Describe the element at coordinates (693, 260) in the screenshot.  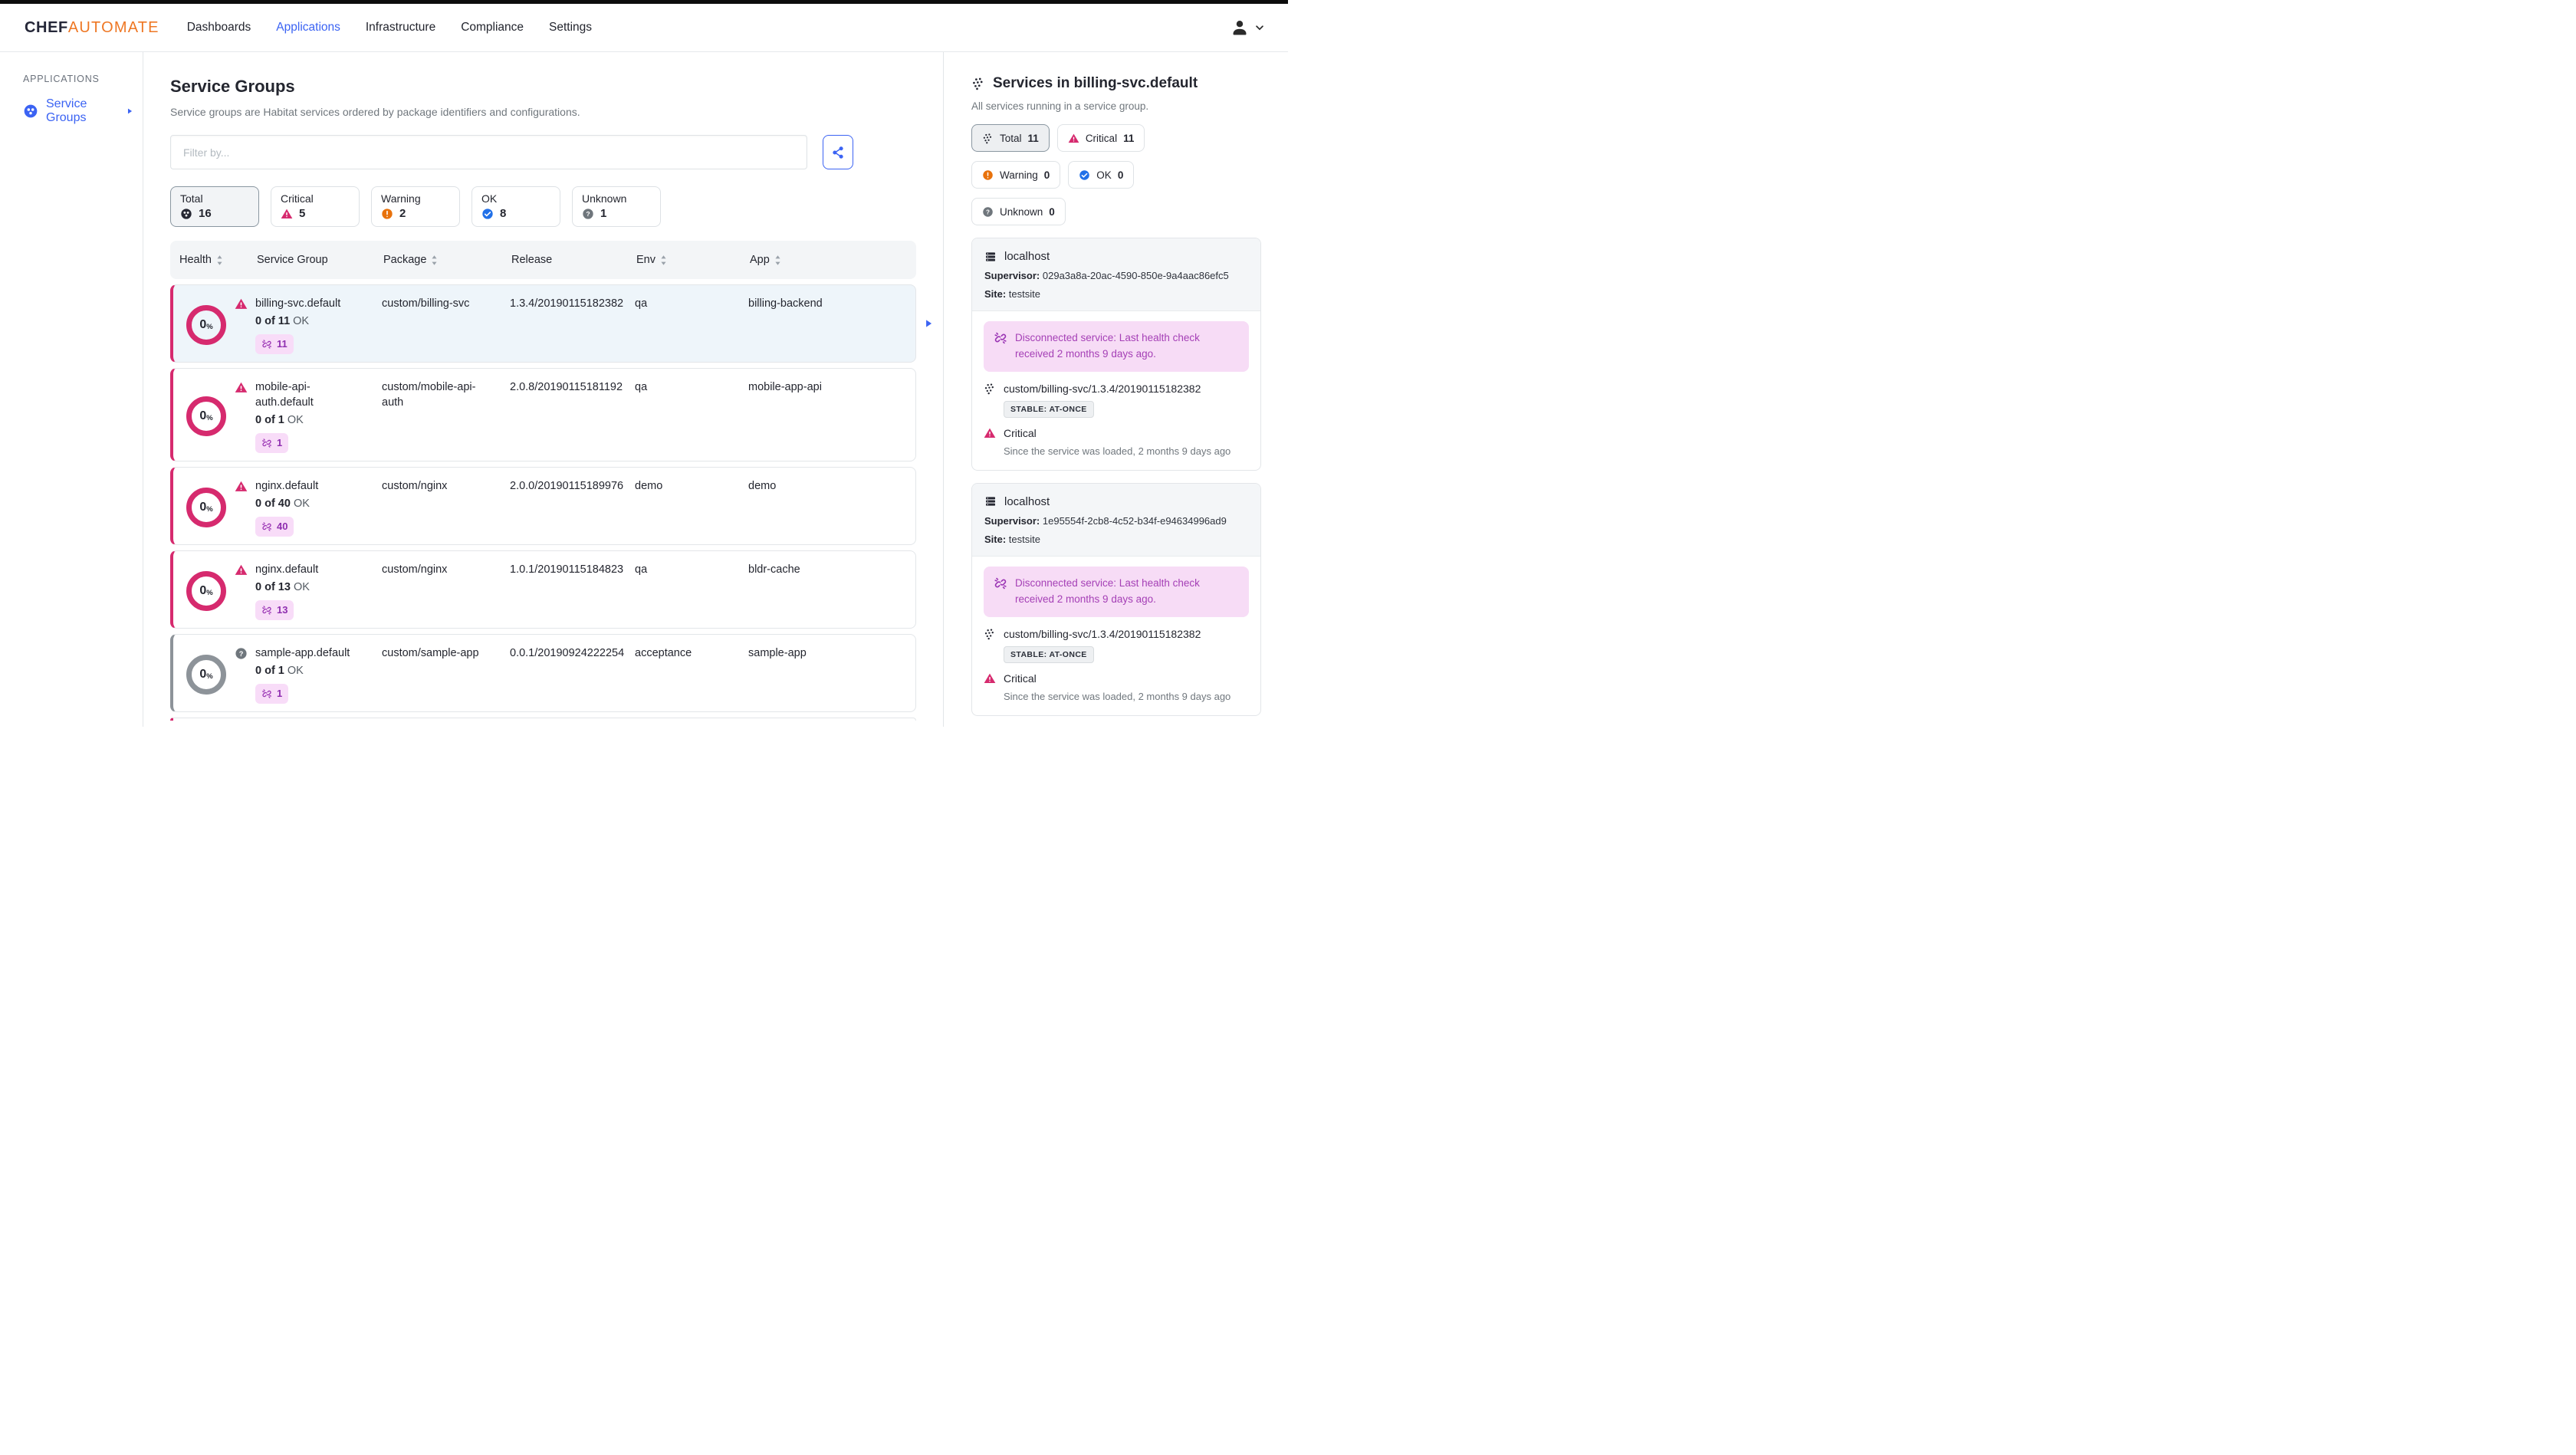
I see `column-header: Env` at that location.